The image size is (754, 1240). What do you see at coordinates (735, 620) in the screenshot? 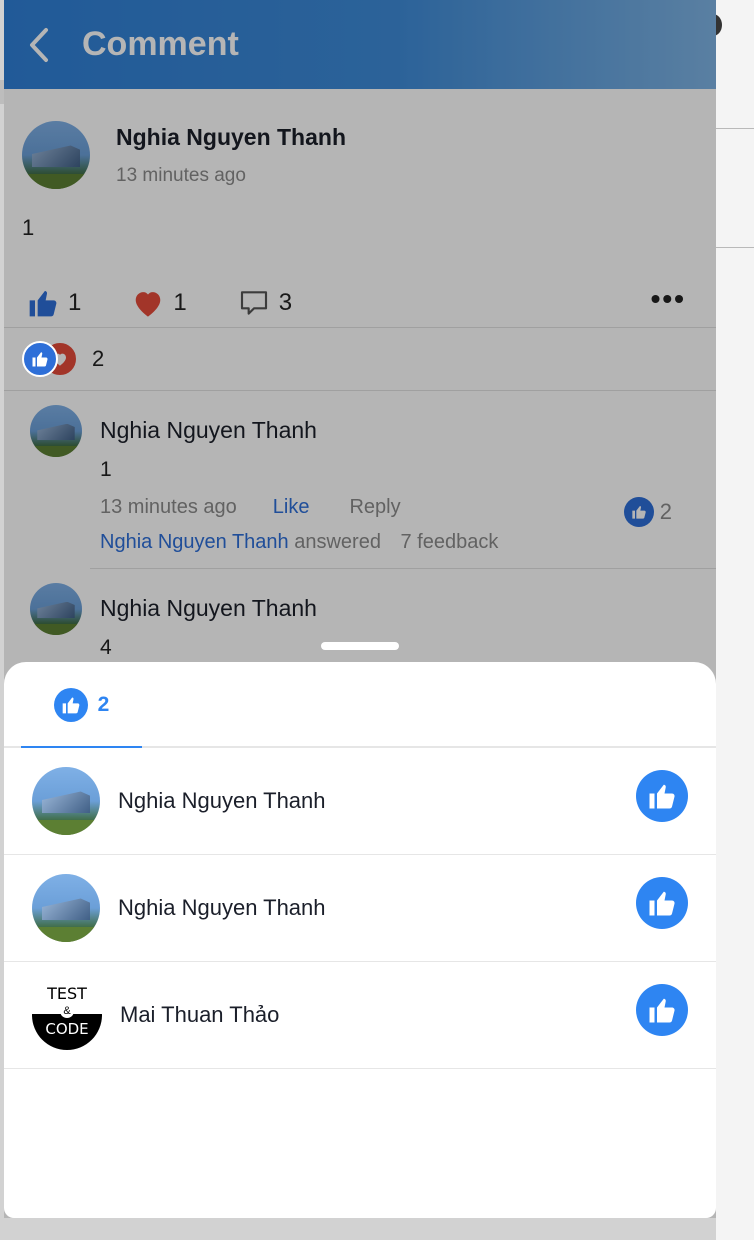
I see `background-window` at bounding box center [735, 620].